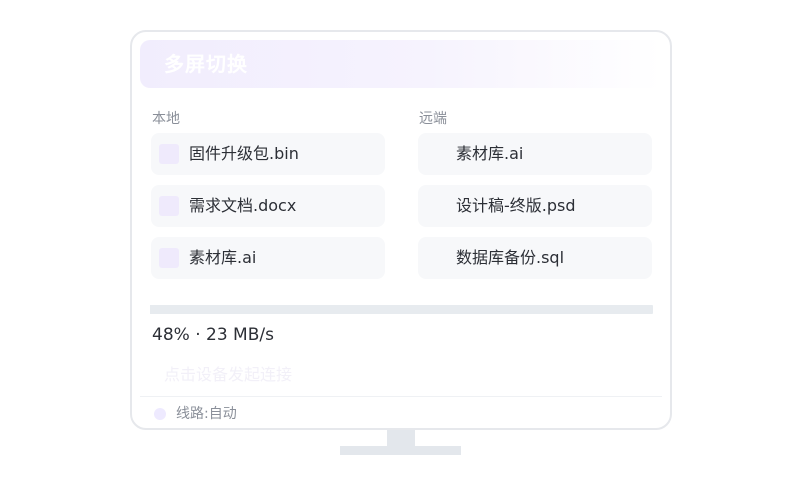 The height and width of the screenshot is (500, 800). Describe the element at coordinates (206, 64) in the screenshot. I see `window-title: 多屏切换` at that location.